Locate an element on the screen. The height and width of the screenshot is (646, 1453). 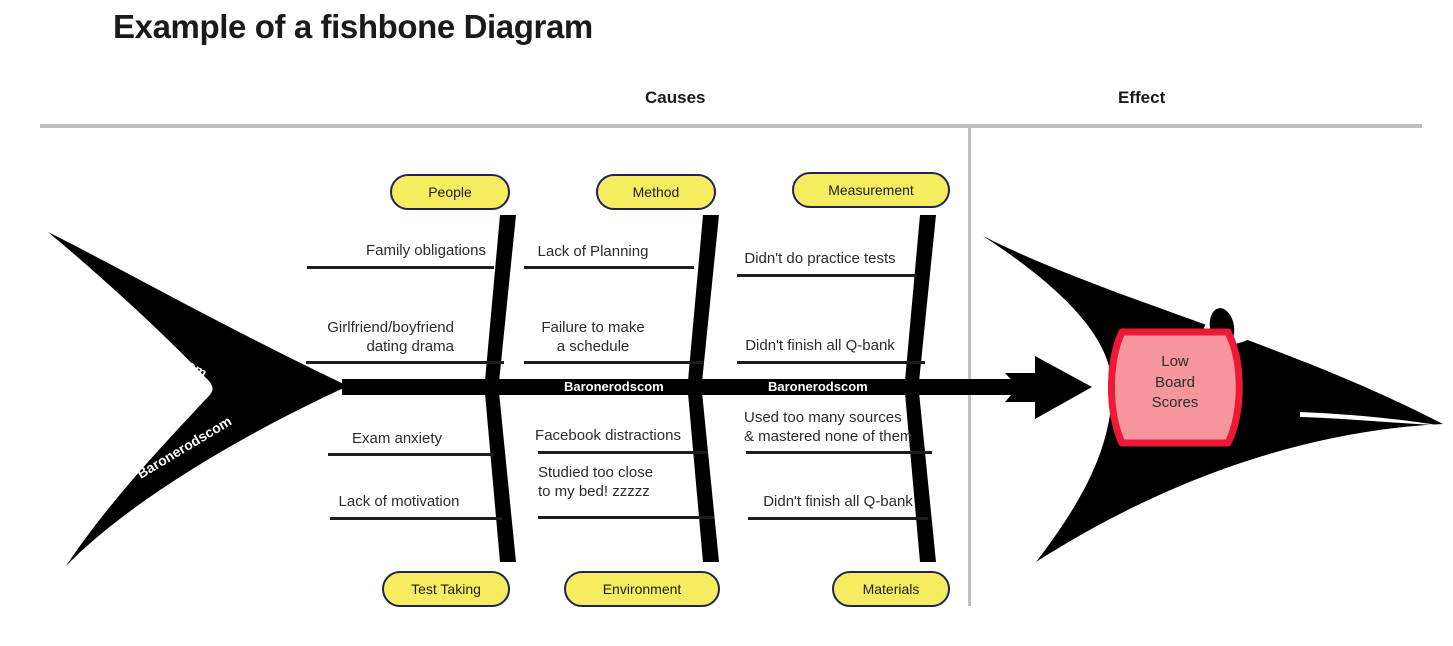
category-pill-method-label: Method is located at coordinates (656, 192).